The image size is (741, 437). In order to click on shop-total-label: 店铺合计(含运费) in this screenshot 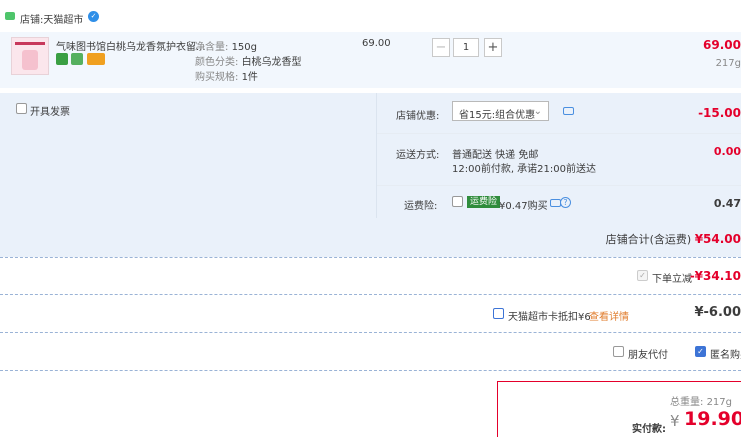, I will do `click(648, 239)`.